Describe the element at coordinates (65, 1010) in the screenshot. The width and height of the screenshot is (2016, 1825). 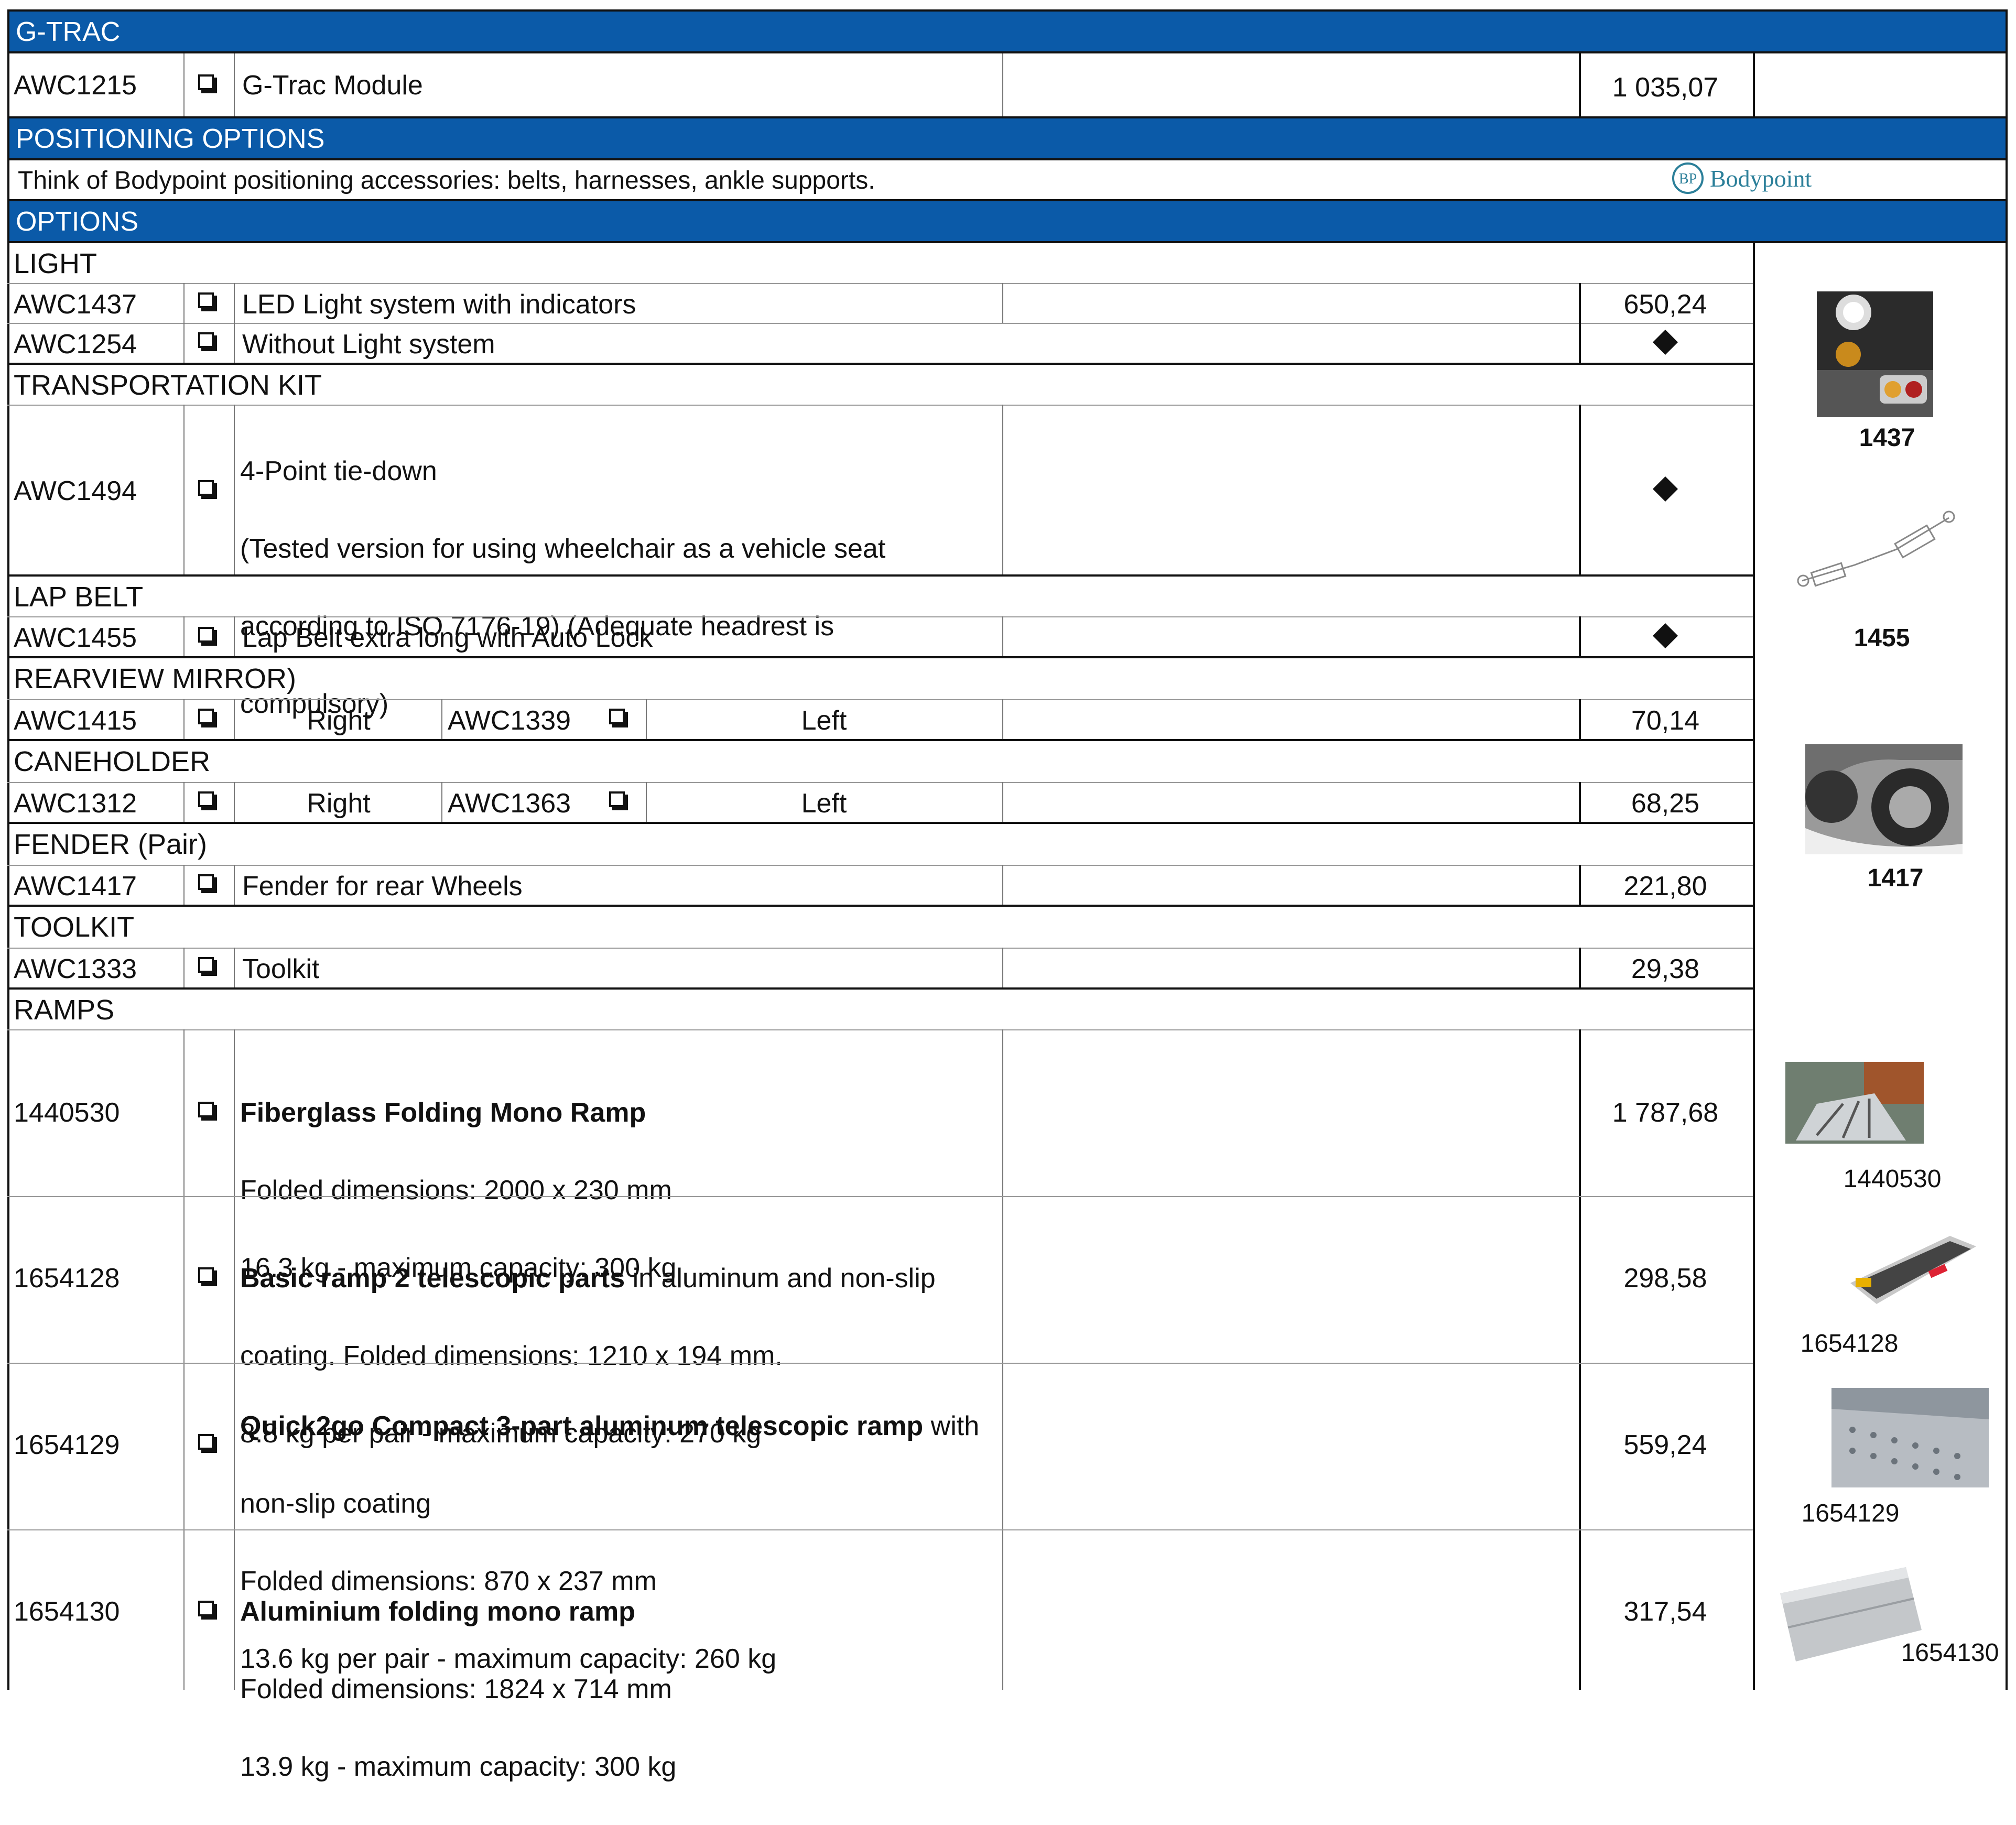
I see `section-ramps: RAMPS` at that location.